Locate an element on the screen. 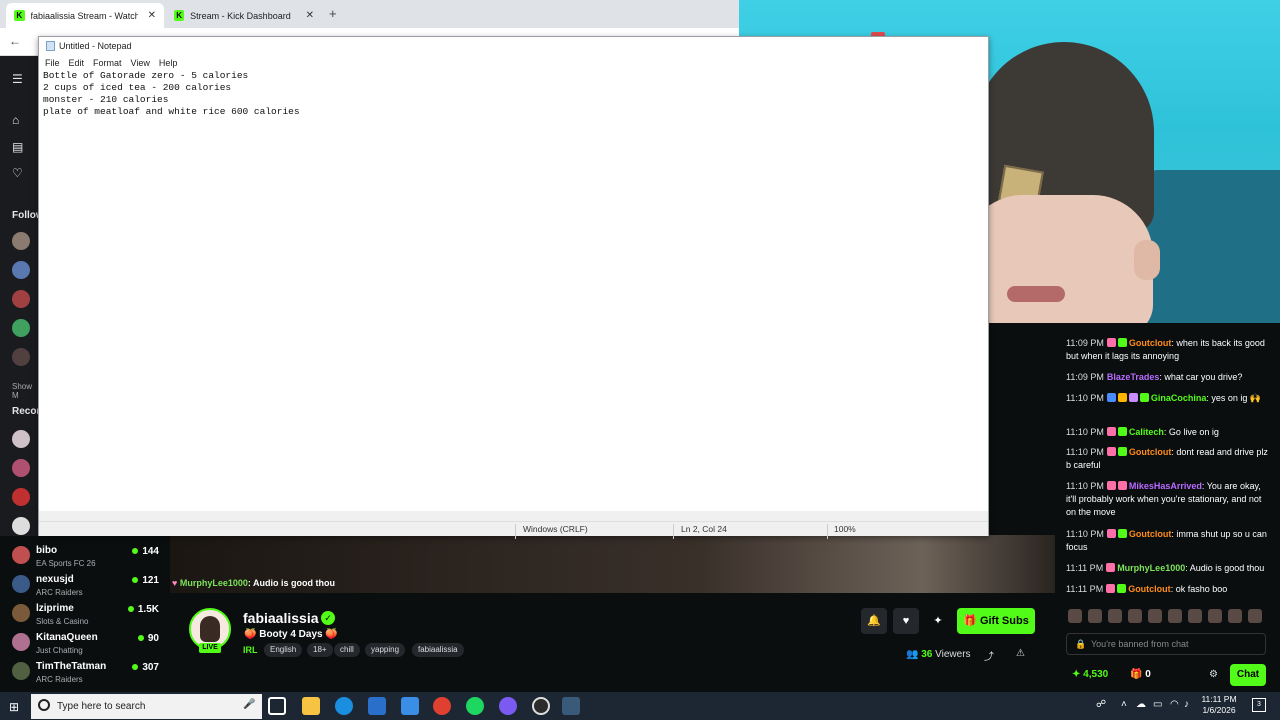  menu-icon: ☰ is located at coordinates (17, 79).